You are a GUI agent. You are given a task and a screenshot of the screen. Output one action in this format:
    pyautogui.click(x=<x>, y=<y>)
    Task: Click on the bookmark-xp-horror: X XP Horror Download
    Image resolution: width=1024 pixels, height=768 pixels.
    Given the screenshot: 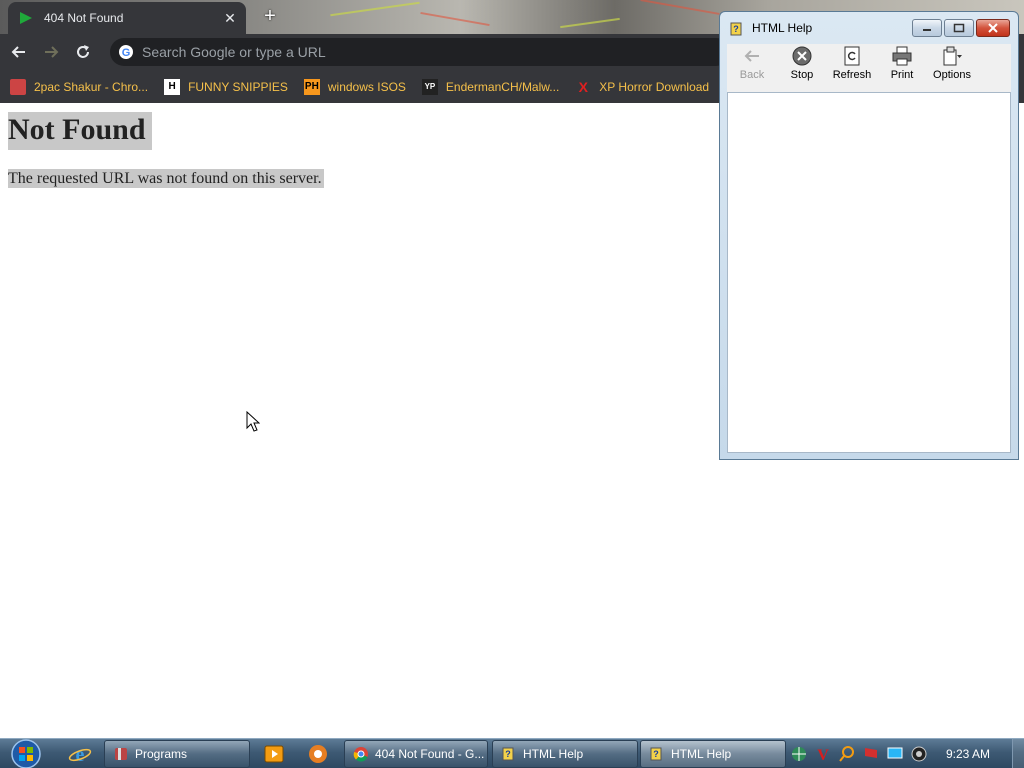 What is the action you would take?
    pyautogui.click(x=642, y=86)
    